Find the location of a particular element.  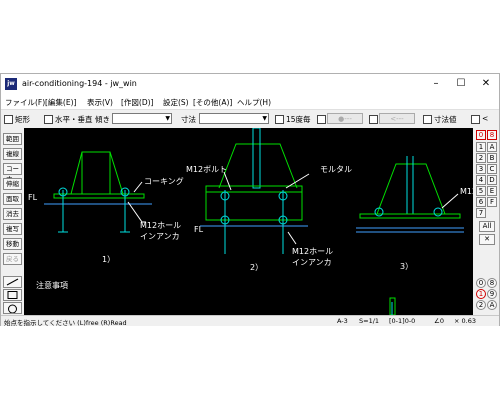

scale-indicator: S=1/1 is located at coordinates (369, 321).